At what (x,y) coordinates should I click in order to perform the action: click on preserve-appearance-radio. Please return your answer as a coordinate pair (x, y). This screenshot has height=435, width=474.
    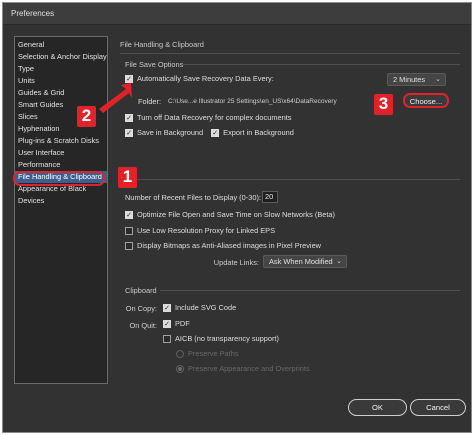
    Looking at the image, I should click on (180, 368).